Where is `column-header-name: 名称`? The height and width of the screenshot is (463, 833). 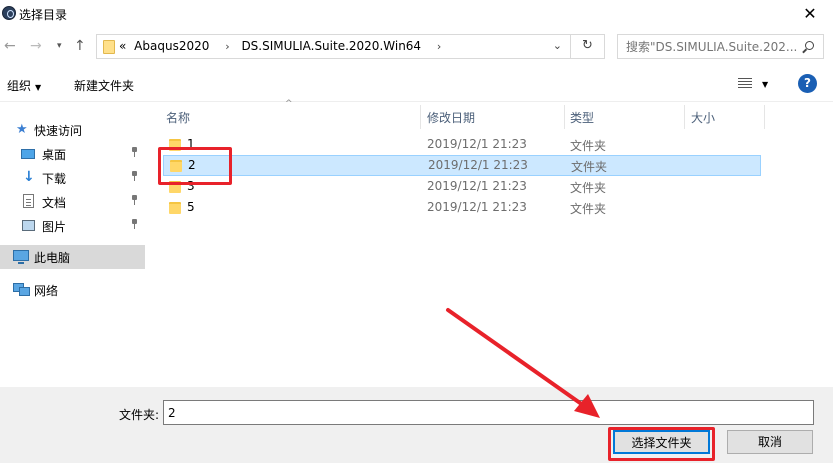 column-header-name: 名称 is located at coordinates (178, 117).